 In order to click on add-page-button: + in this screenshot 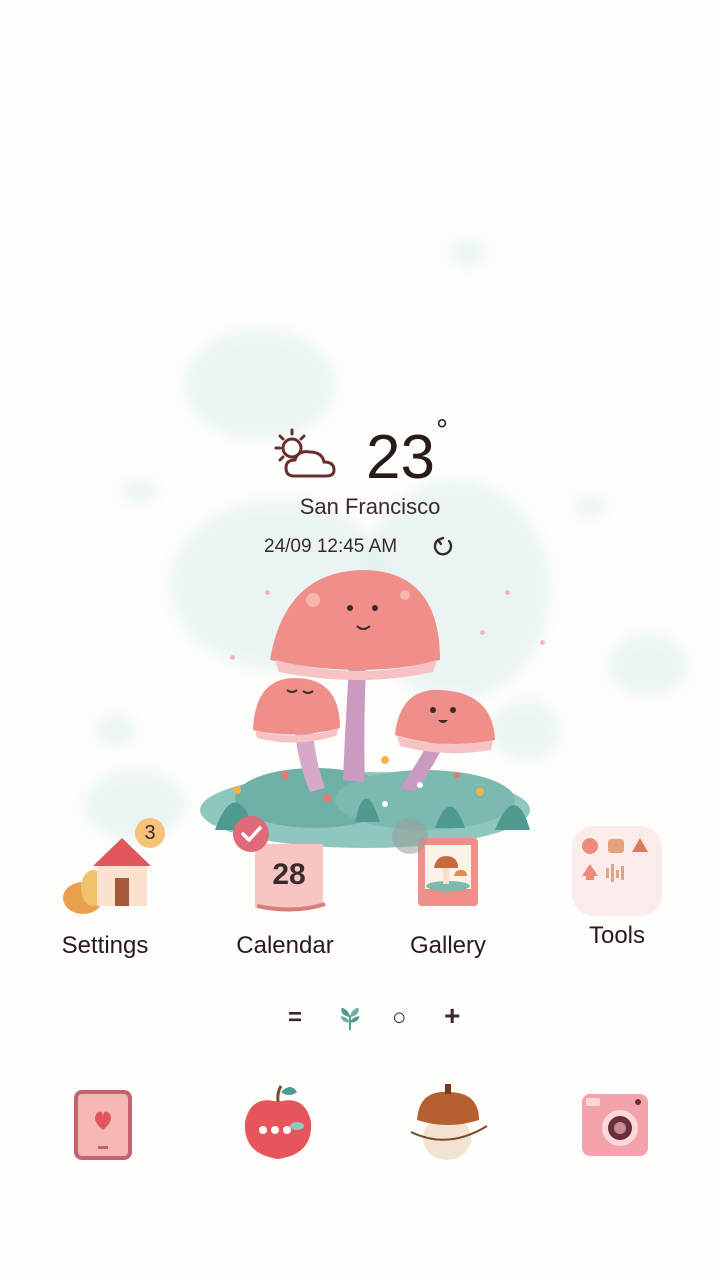, I will do `click(452, 1016)`.